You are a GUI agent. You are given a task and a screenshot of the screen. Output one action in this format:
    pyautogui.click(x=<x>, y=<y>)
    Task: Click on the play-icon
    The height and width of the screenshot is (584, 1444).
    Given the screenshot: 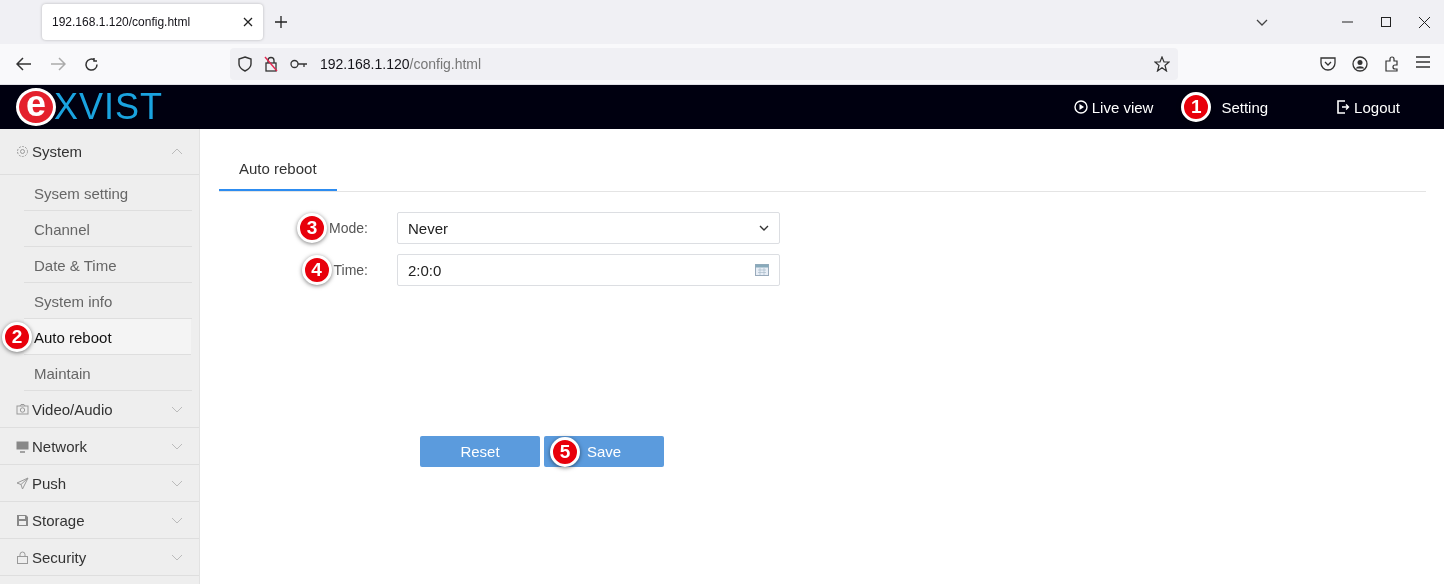 What is the action you would take?
    pyautogui.click(x=1080, y=107)
    